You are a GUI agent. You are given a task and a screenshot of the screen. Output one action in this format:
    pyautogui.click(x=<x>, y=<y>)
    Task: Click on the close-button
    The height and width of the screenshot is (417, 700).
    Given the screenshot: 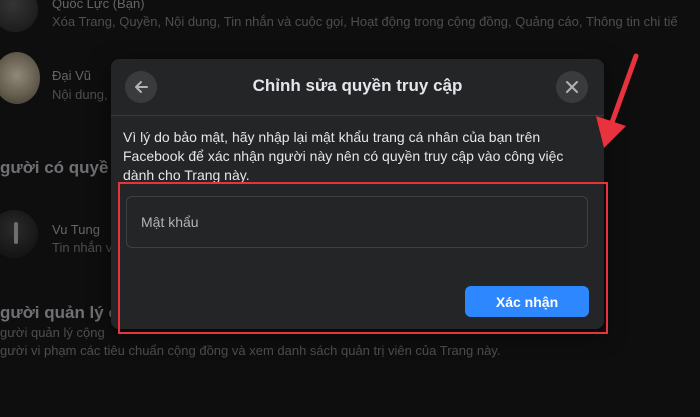 What is the action you would take?
    pyautogui.click(x=572, y=87)
    